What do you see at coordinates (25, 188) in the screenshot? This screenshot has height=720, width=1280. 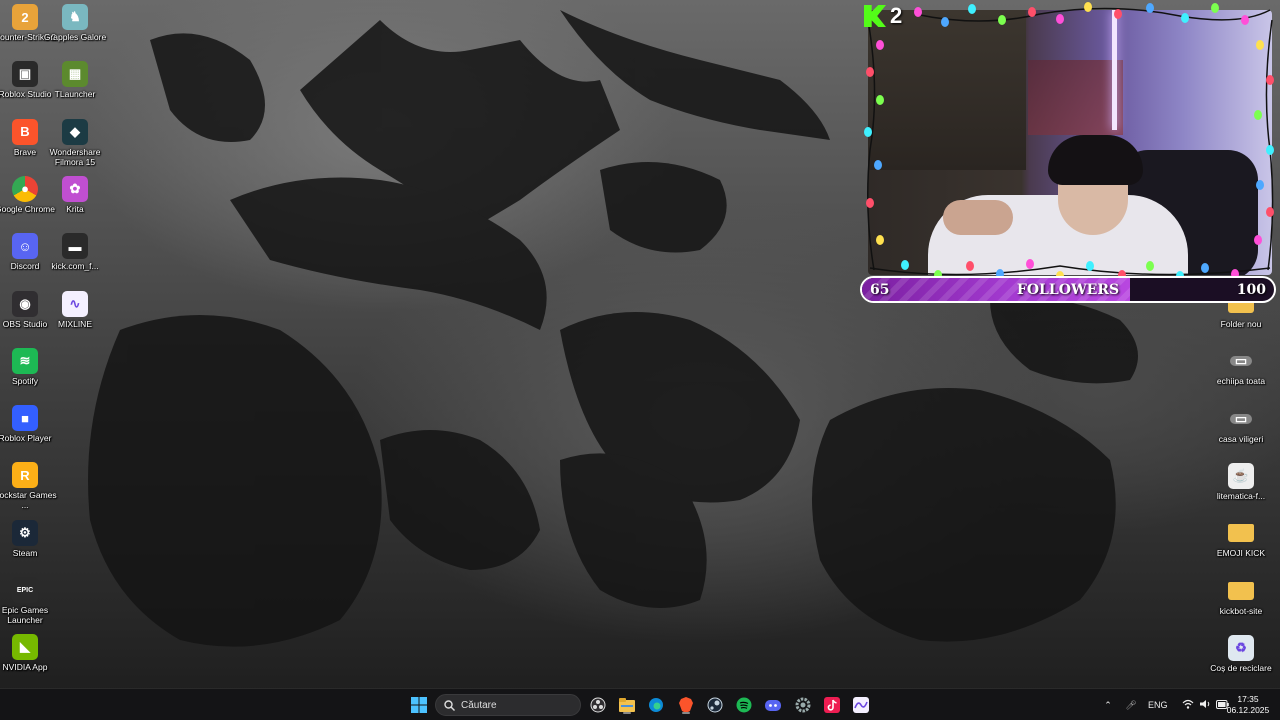 I see `chrome-icon: ●` at bounding box center [25, 188].